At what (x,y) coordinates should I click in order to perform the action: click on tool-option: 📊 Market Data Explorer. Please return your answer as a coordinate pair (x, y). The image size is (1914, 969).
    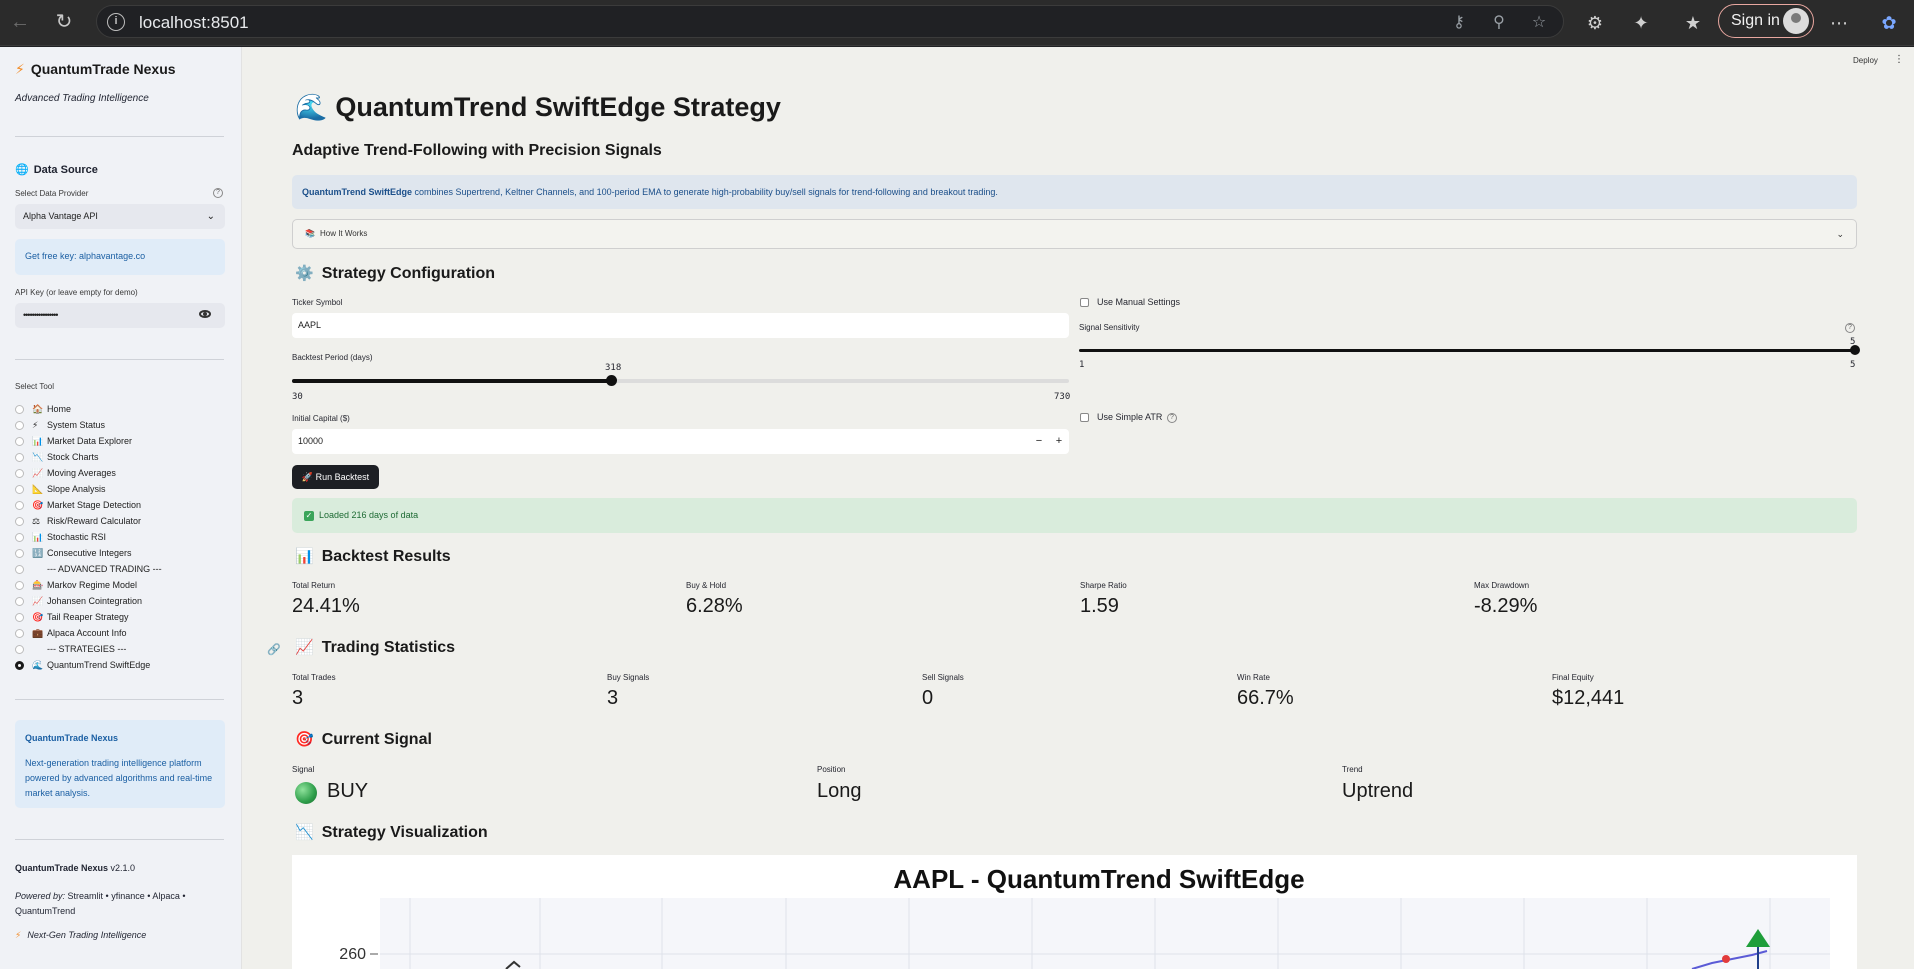
    Looking at the image, I should click on (88, 441).